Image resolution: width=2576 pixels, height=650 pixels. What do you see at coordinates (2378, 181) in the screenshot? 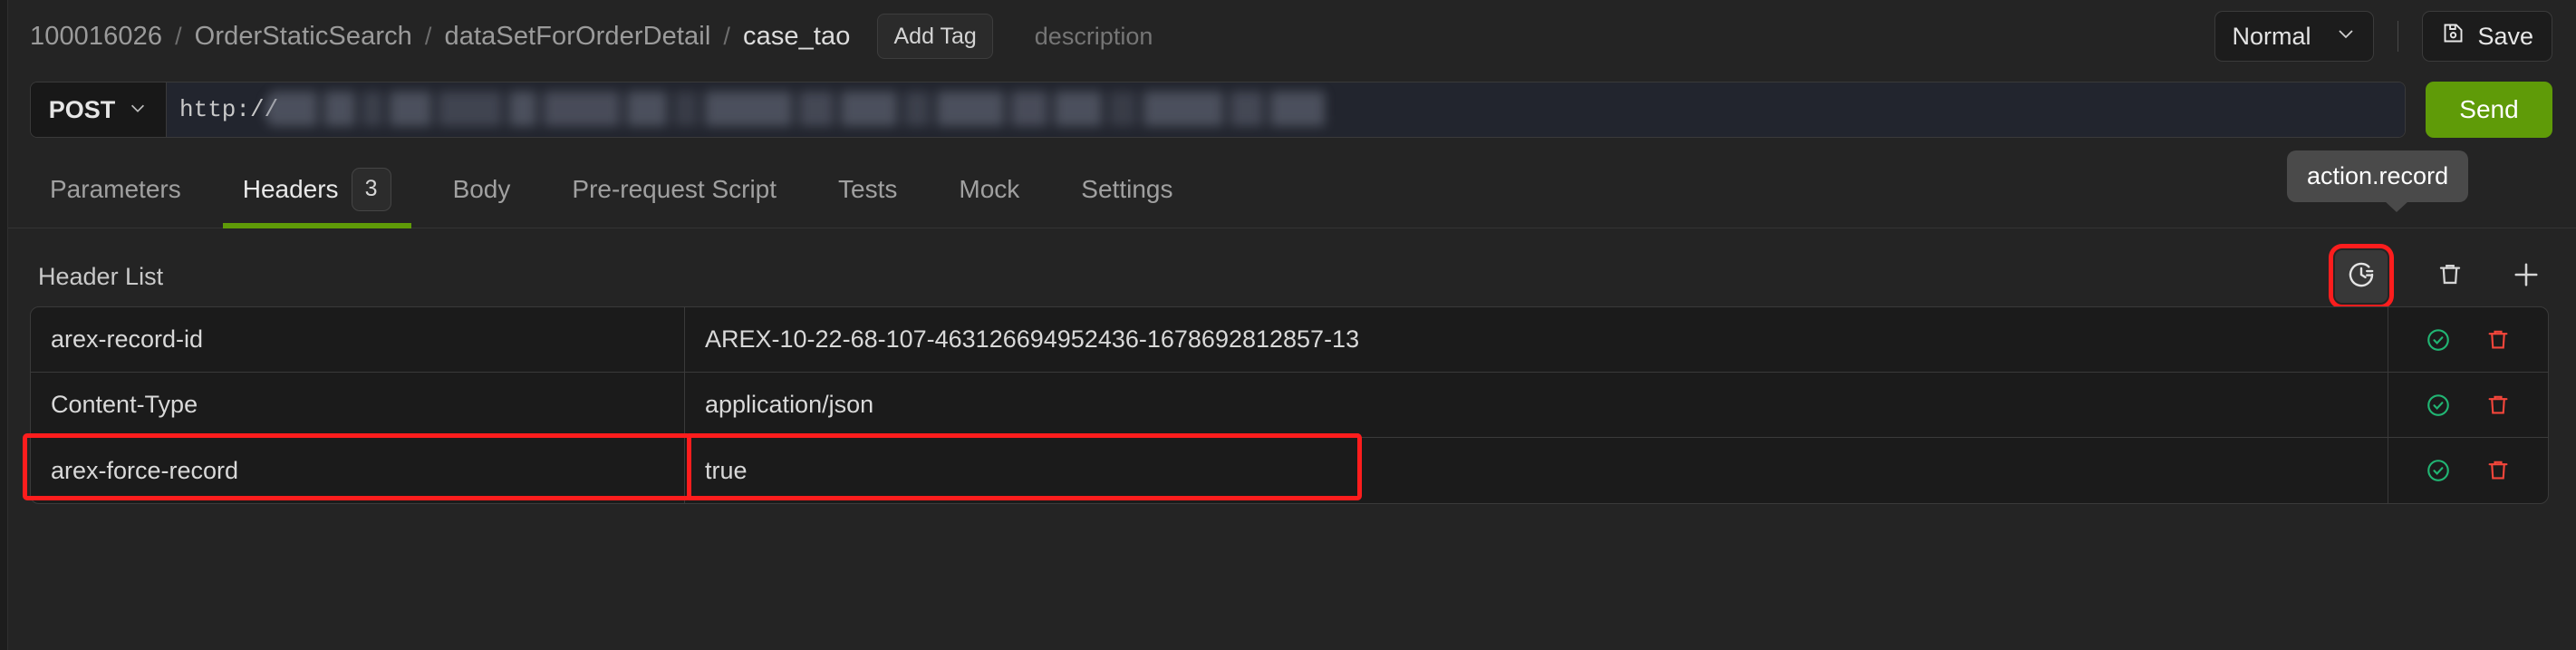
I see `action-record-tooltip: action.record` at bounding box center [2378, 181].